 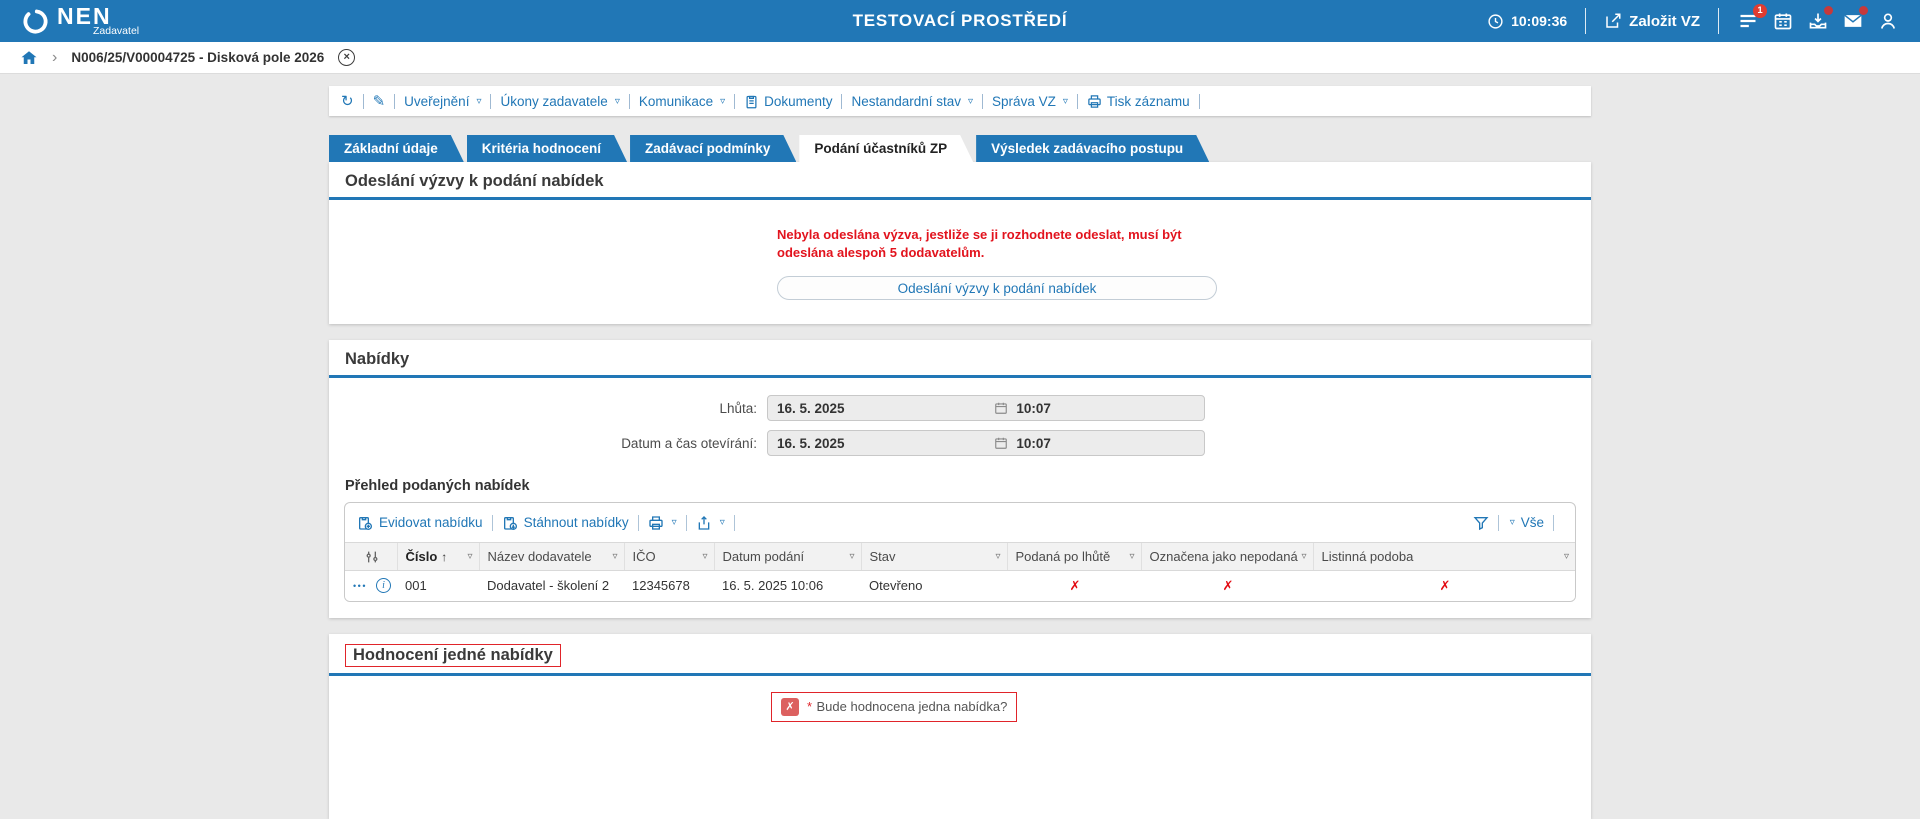 I want to click on menu-ukony-zadavatele: Úkony zadavatele ▿, so click(x=559, y=101).